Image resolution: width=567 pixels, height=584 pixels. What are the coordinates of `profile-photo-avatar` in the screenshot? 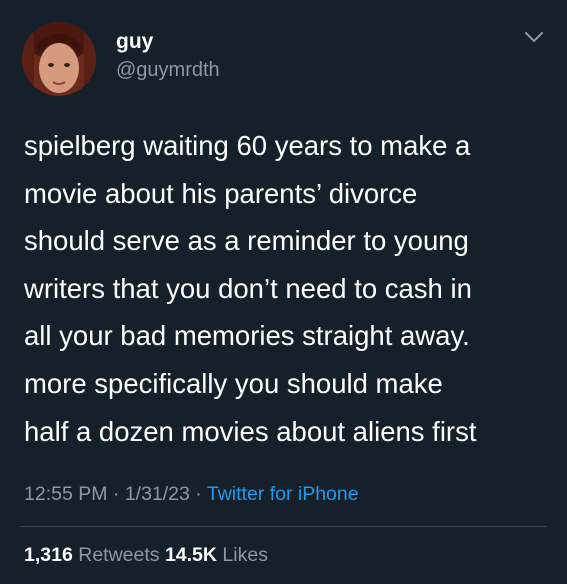 It's located at (59, 59).